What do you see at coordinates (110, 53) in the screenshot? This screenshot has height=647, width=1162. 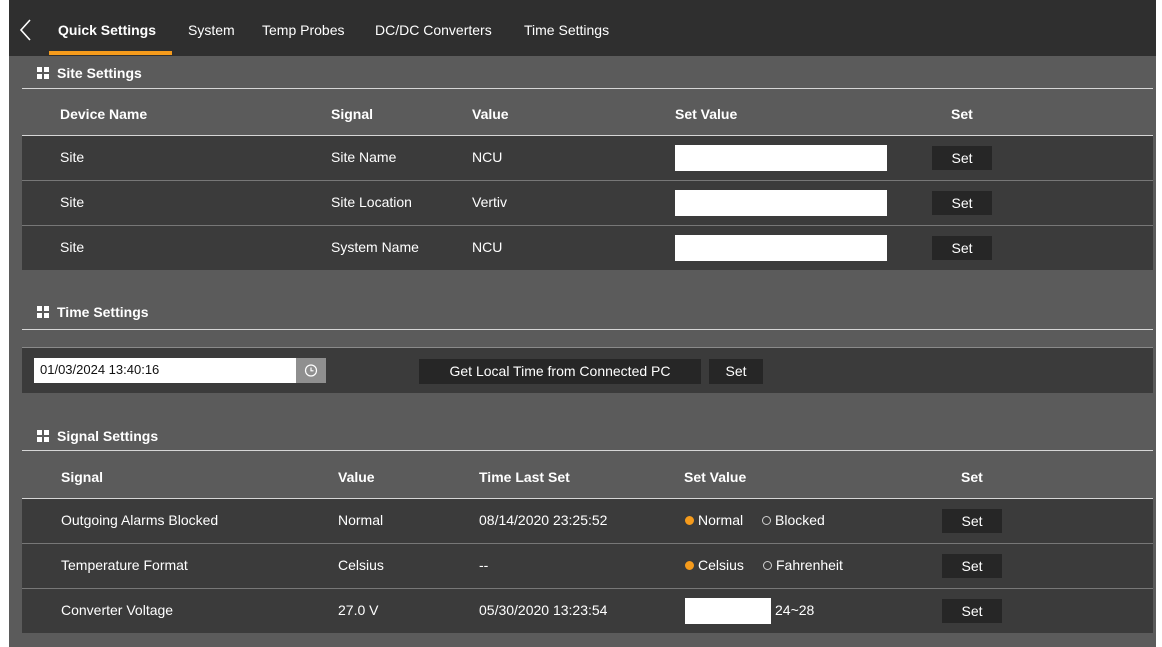 I see `active-tab-indicator` at bounding box center [110, 53].